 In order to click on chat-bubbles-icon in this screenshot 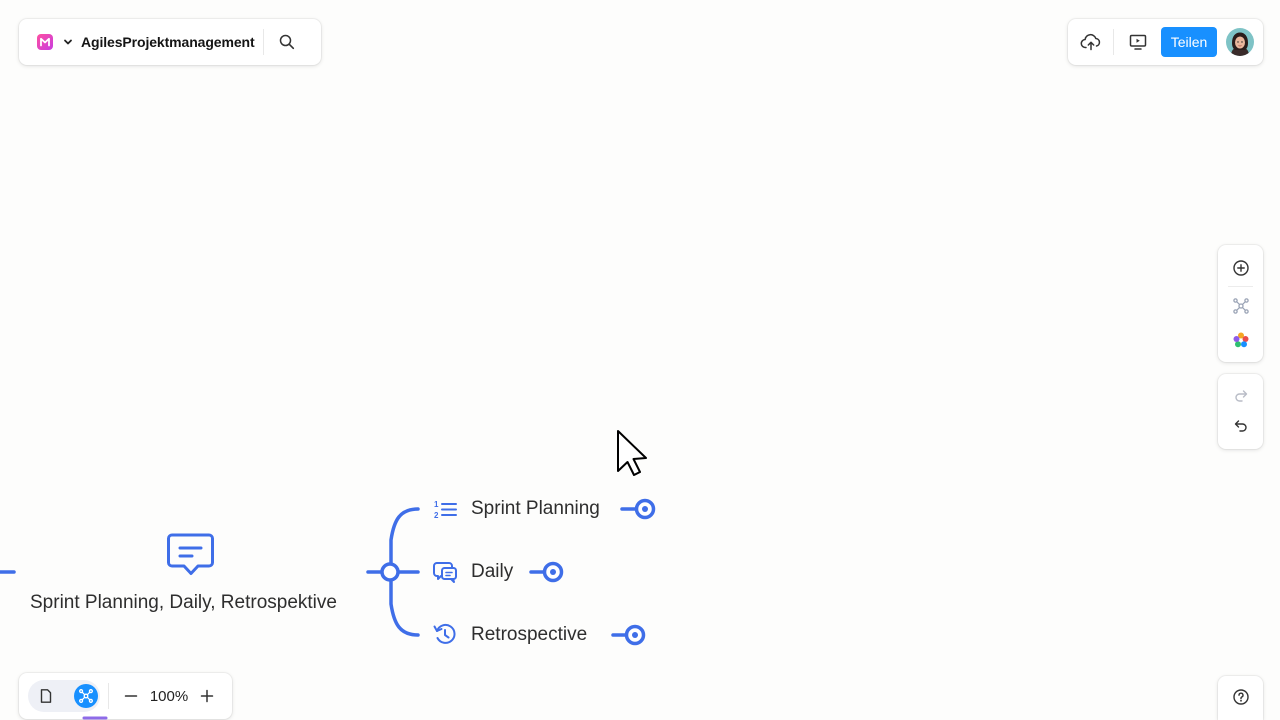, I will do `click(445, 572)`.